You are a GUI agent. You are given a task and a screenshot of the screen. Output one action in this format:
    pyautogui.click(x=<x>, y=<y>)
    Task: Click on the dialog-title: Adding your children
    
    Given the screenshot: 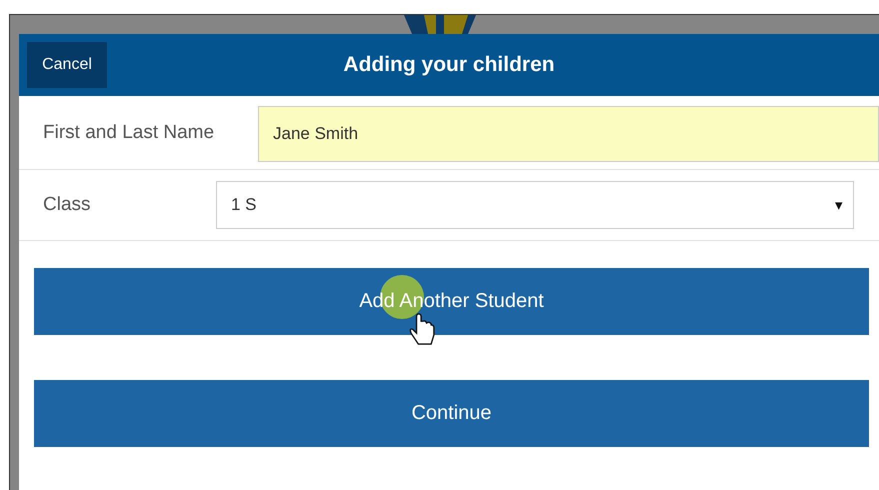 What is the action you would take?
    pyautogui.click(x=449, y=65)
    